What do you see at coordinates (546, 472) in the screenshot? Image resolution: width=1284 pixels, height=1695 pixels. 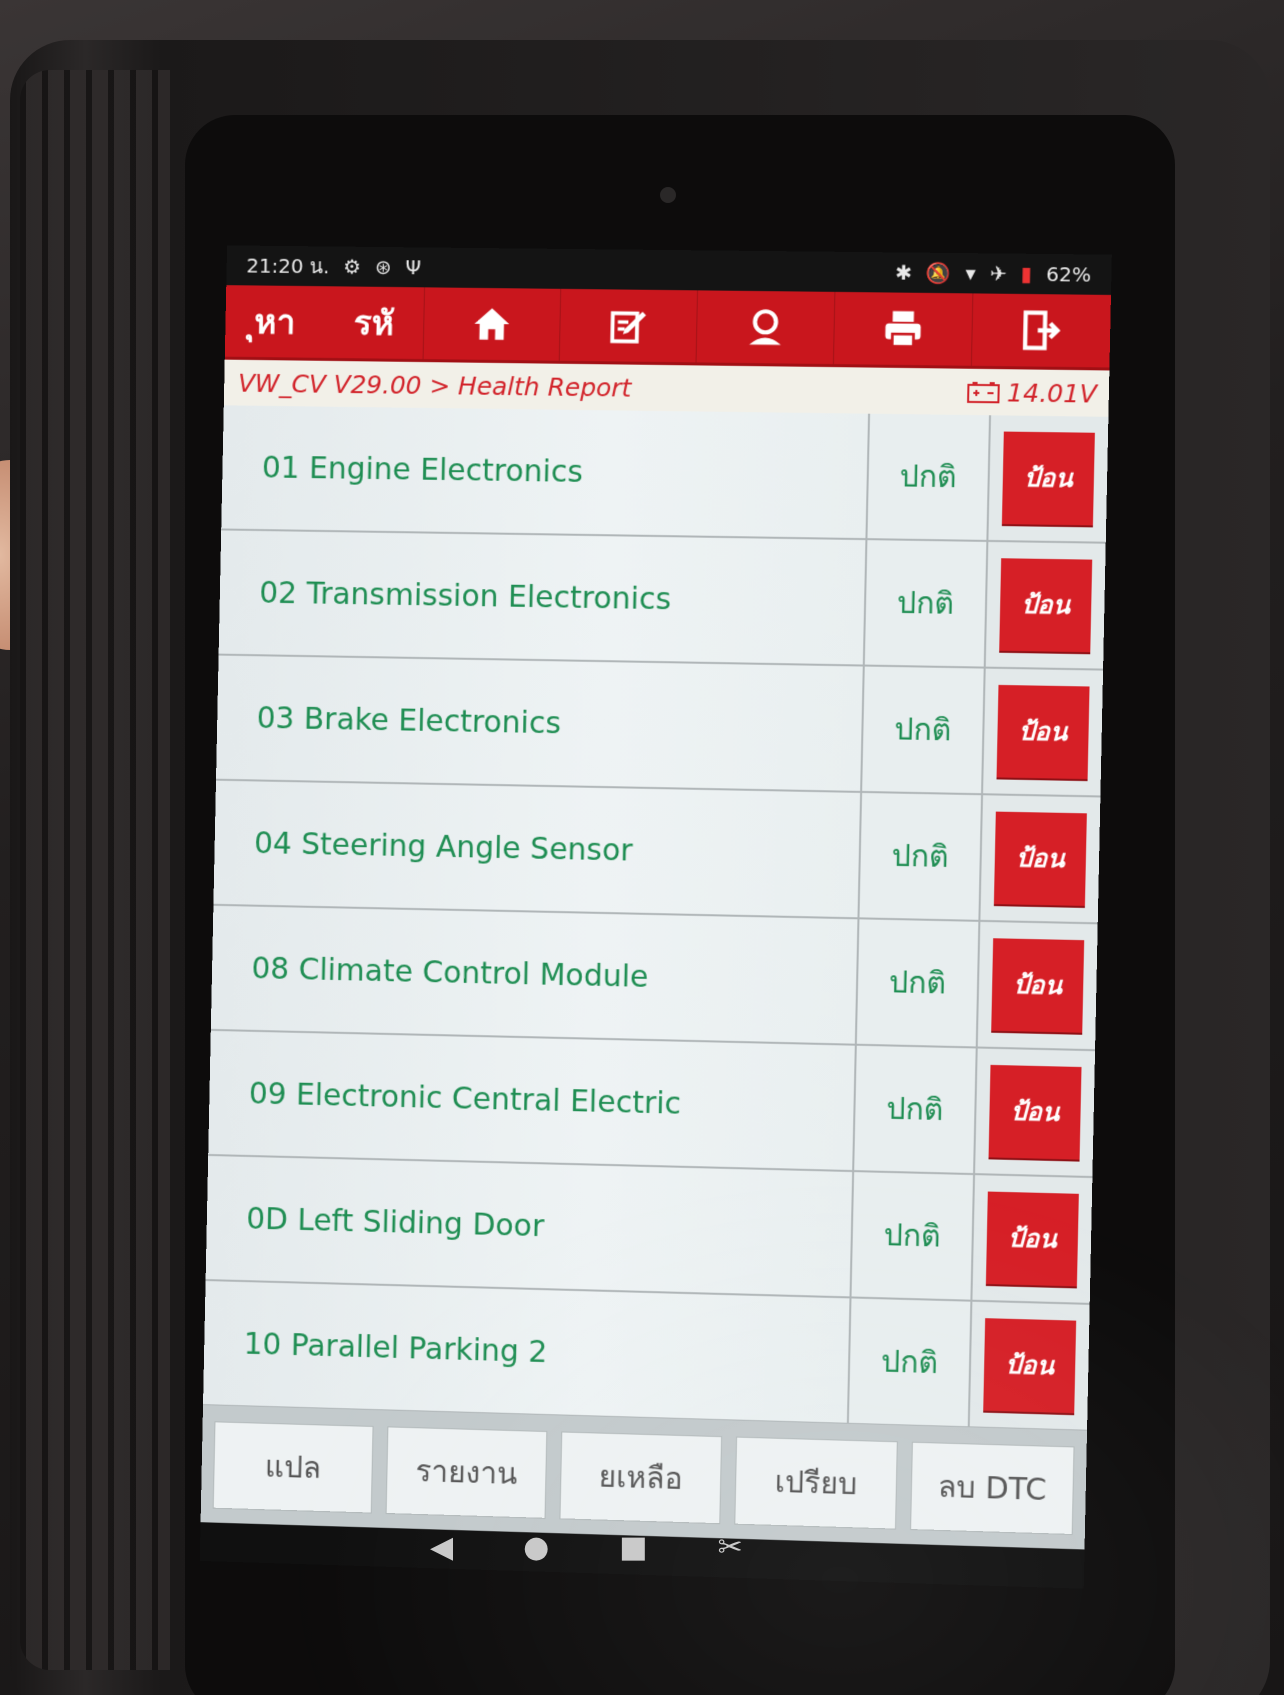 I see `module-name: 01 Engine Electronics` at bounding box center [546, 472].